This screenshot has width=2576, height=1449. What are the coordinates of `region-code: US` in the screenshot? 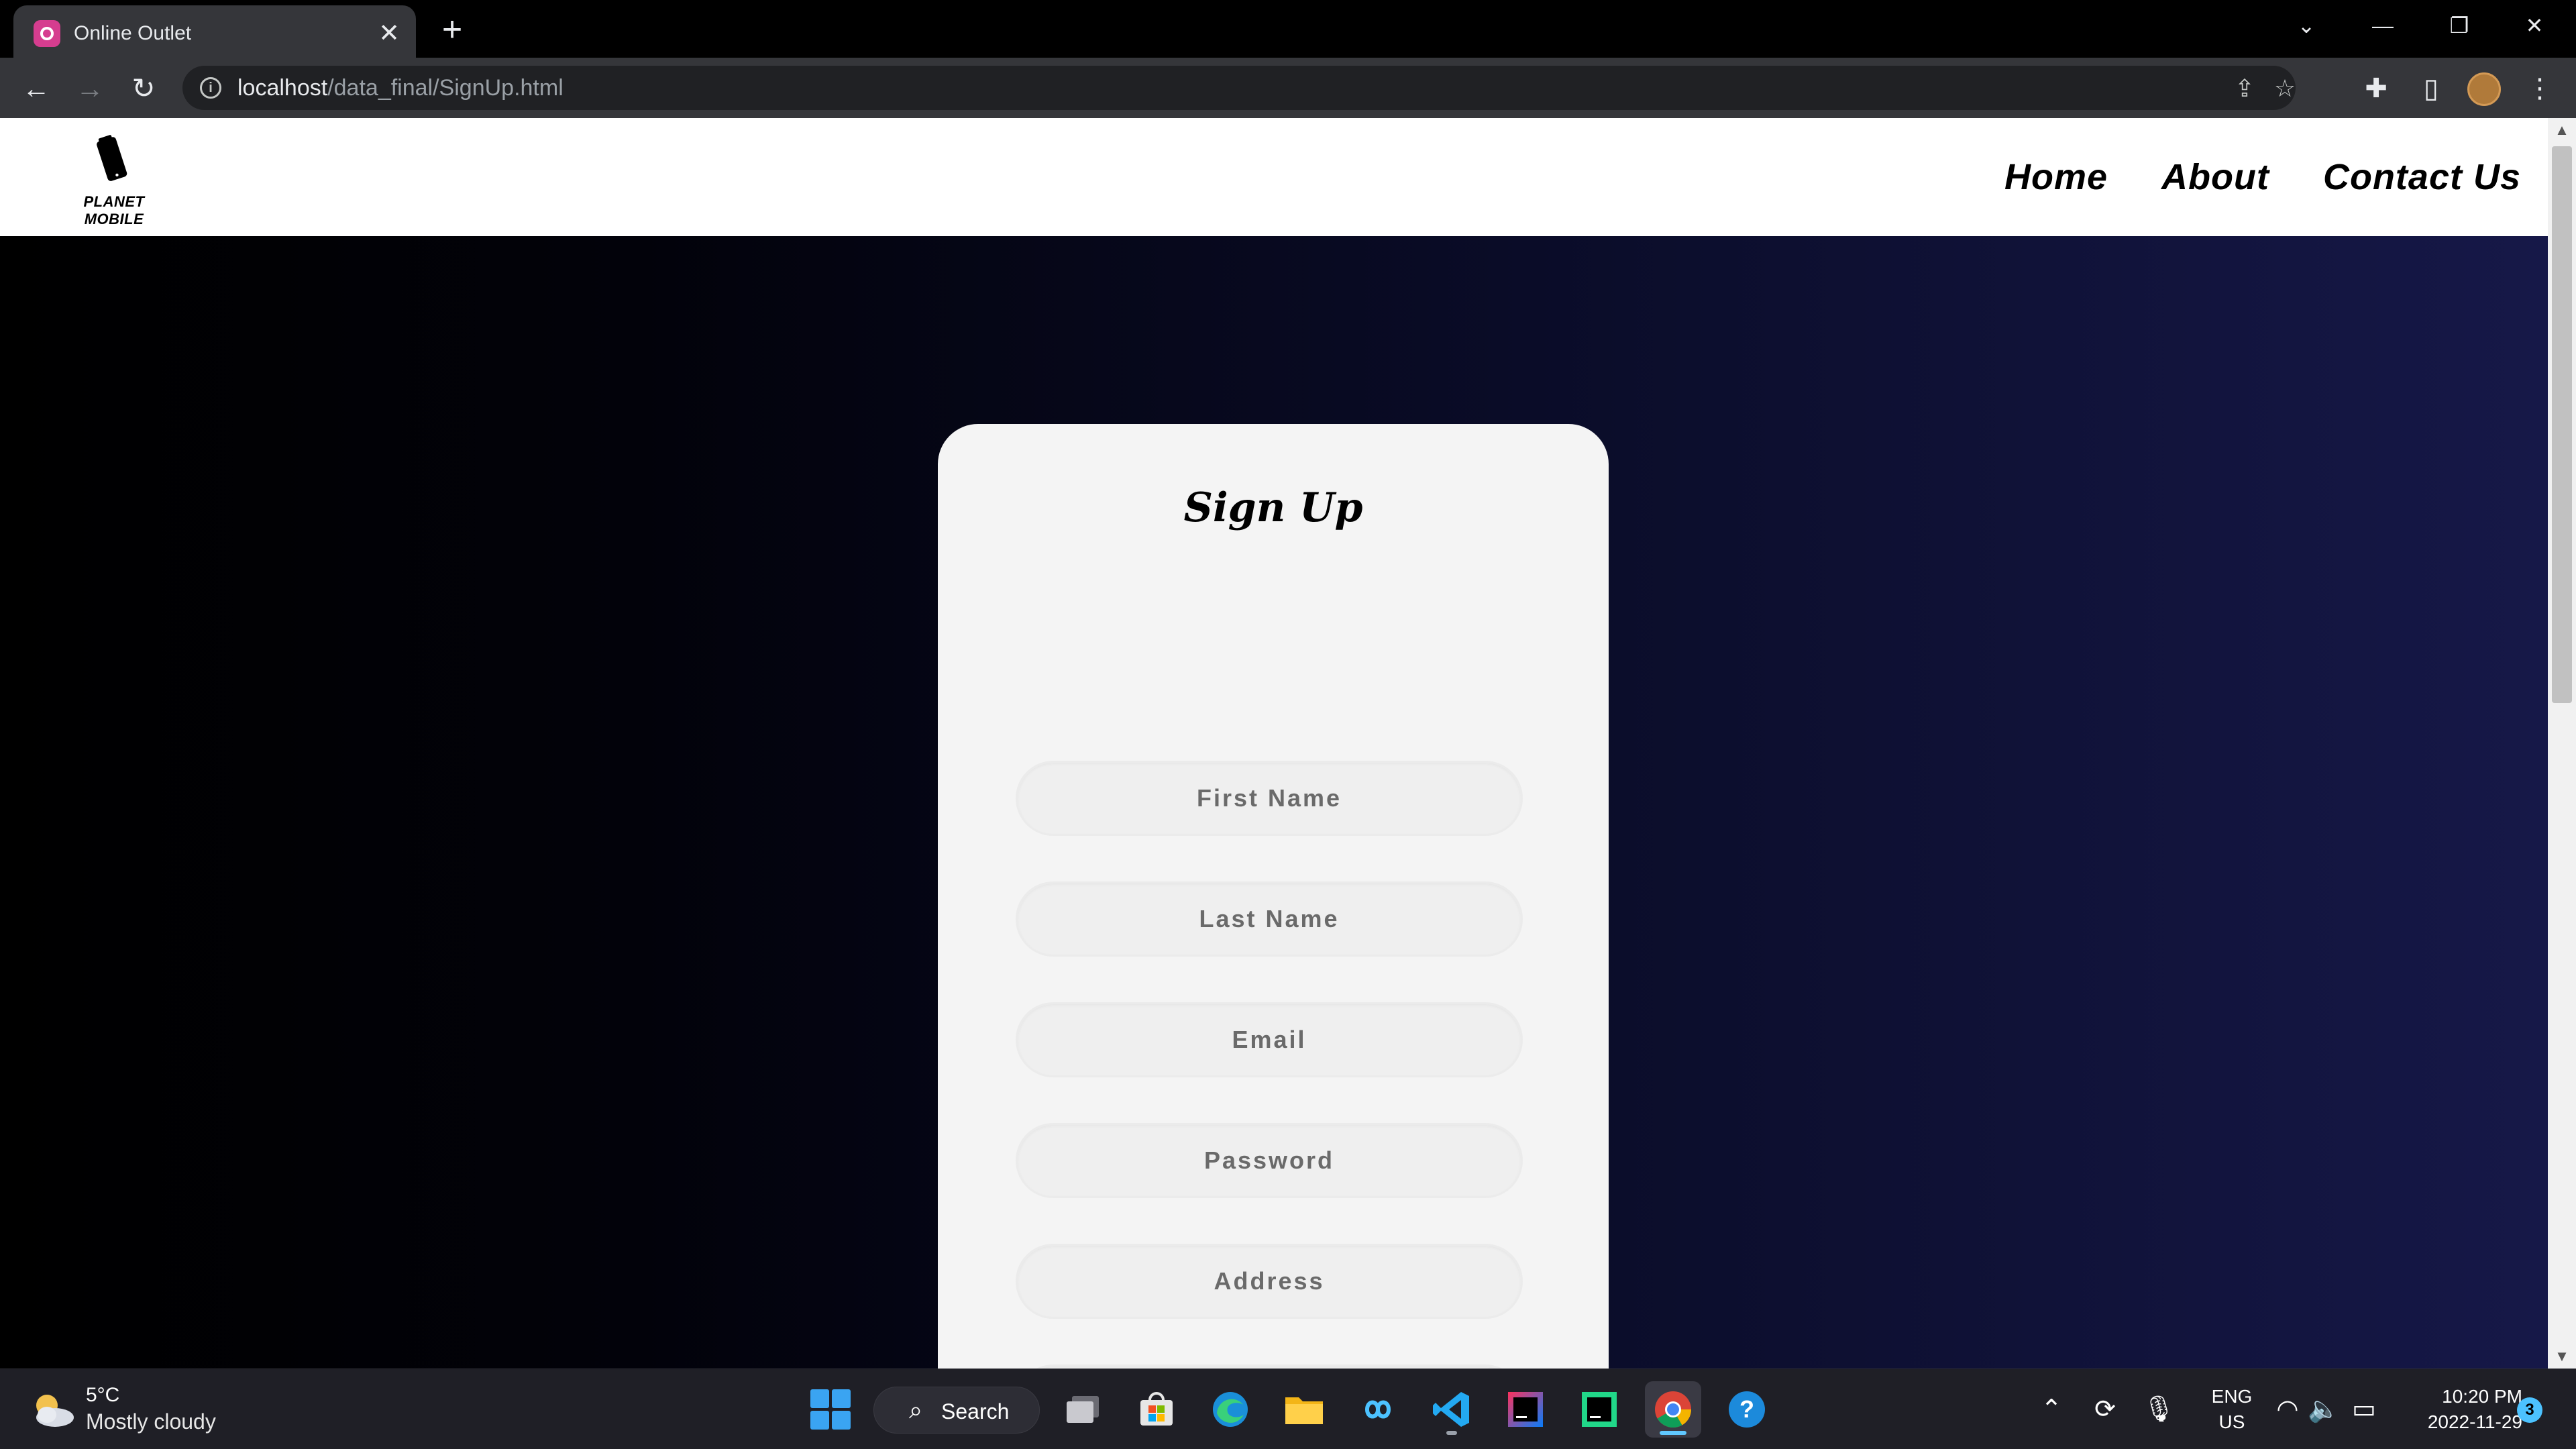 It's located at (2231, 1421).